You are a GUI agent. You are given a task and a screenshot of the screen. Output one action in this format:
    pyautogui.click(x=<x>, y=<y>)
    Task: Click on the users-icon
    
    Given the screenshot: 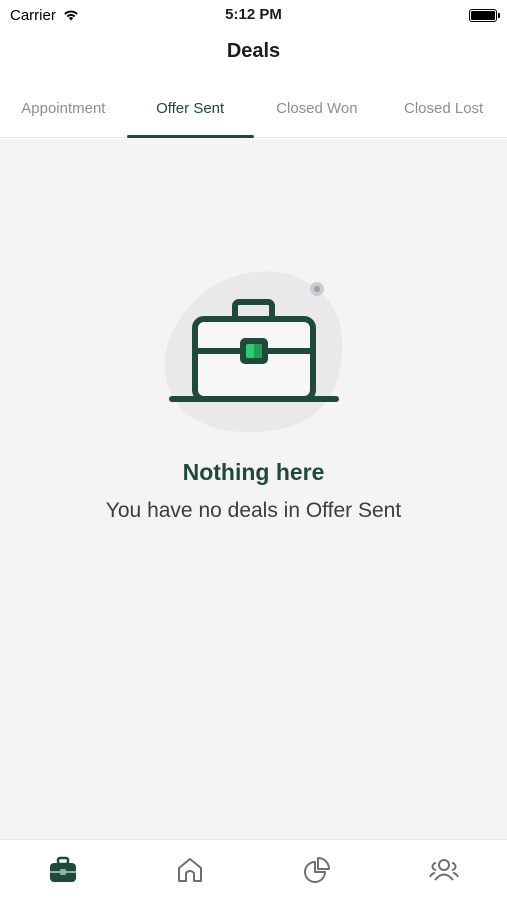 What is the action you would take?
    pyautogui.click(x=443, y=870)
    